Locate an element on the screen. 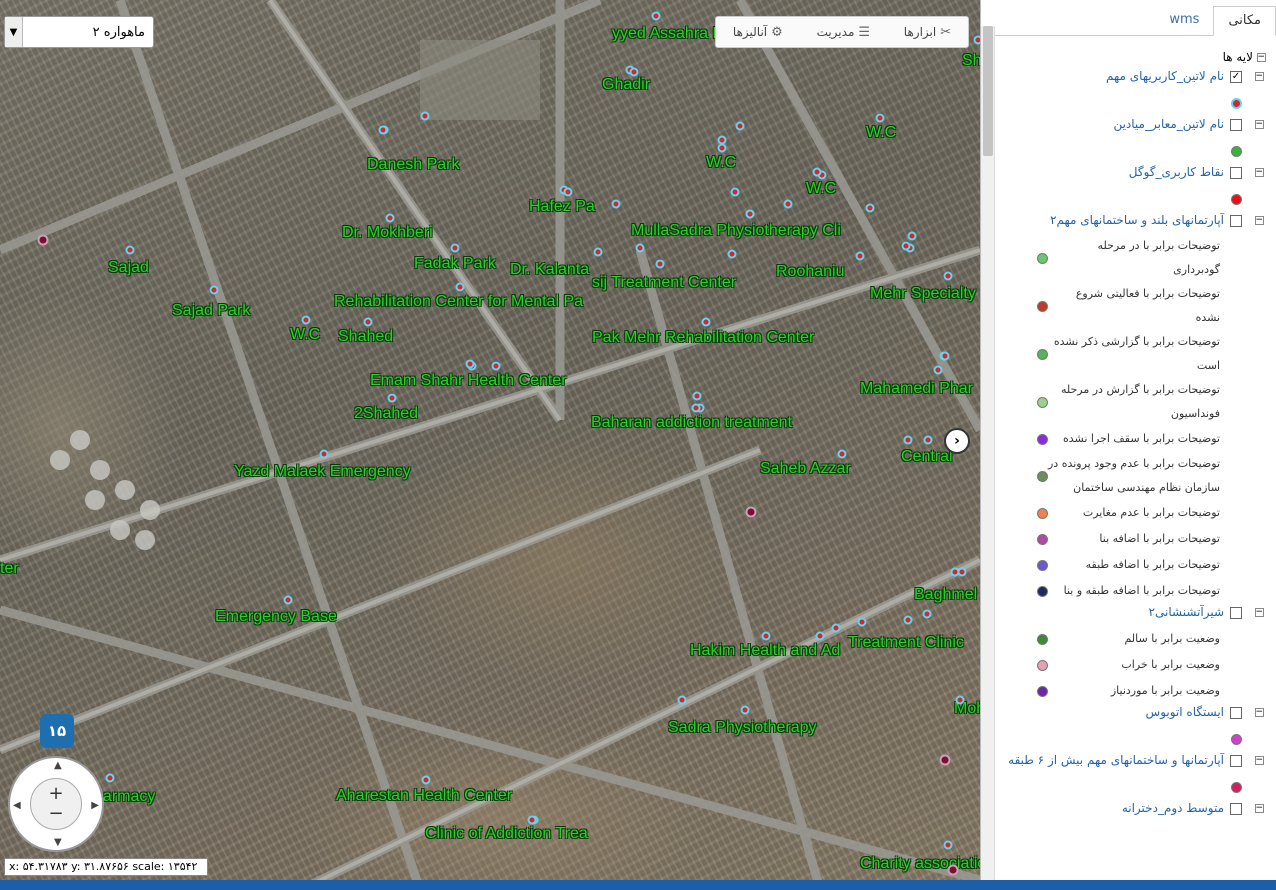  pan-right-icon: ▶ is located at coordinates (95, 805).